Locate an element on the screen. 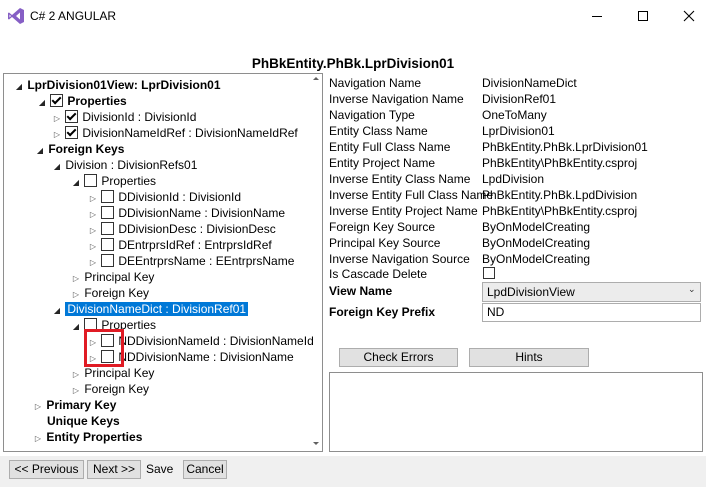  tree-scrollbar is located at coordinates (316, 262).